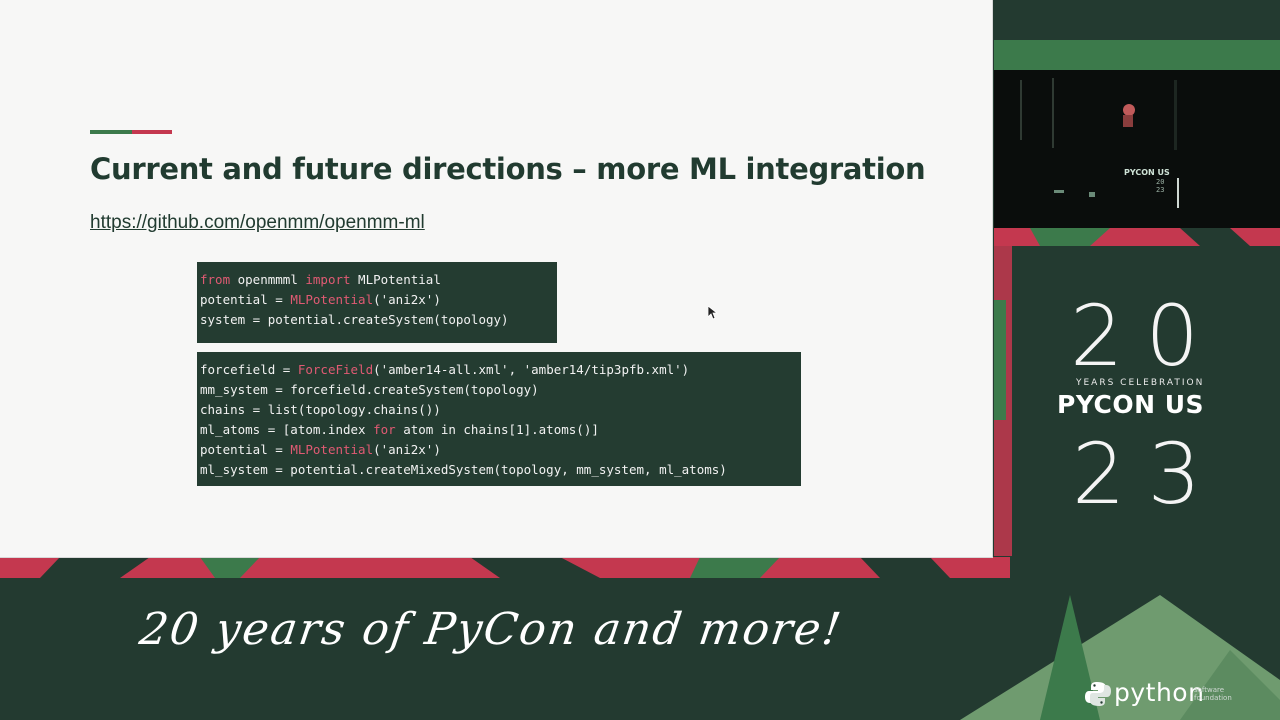  I want to click on code-block-1-line: potential = MLPotential('ani2x'), so click(378, 300).